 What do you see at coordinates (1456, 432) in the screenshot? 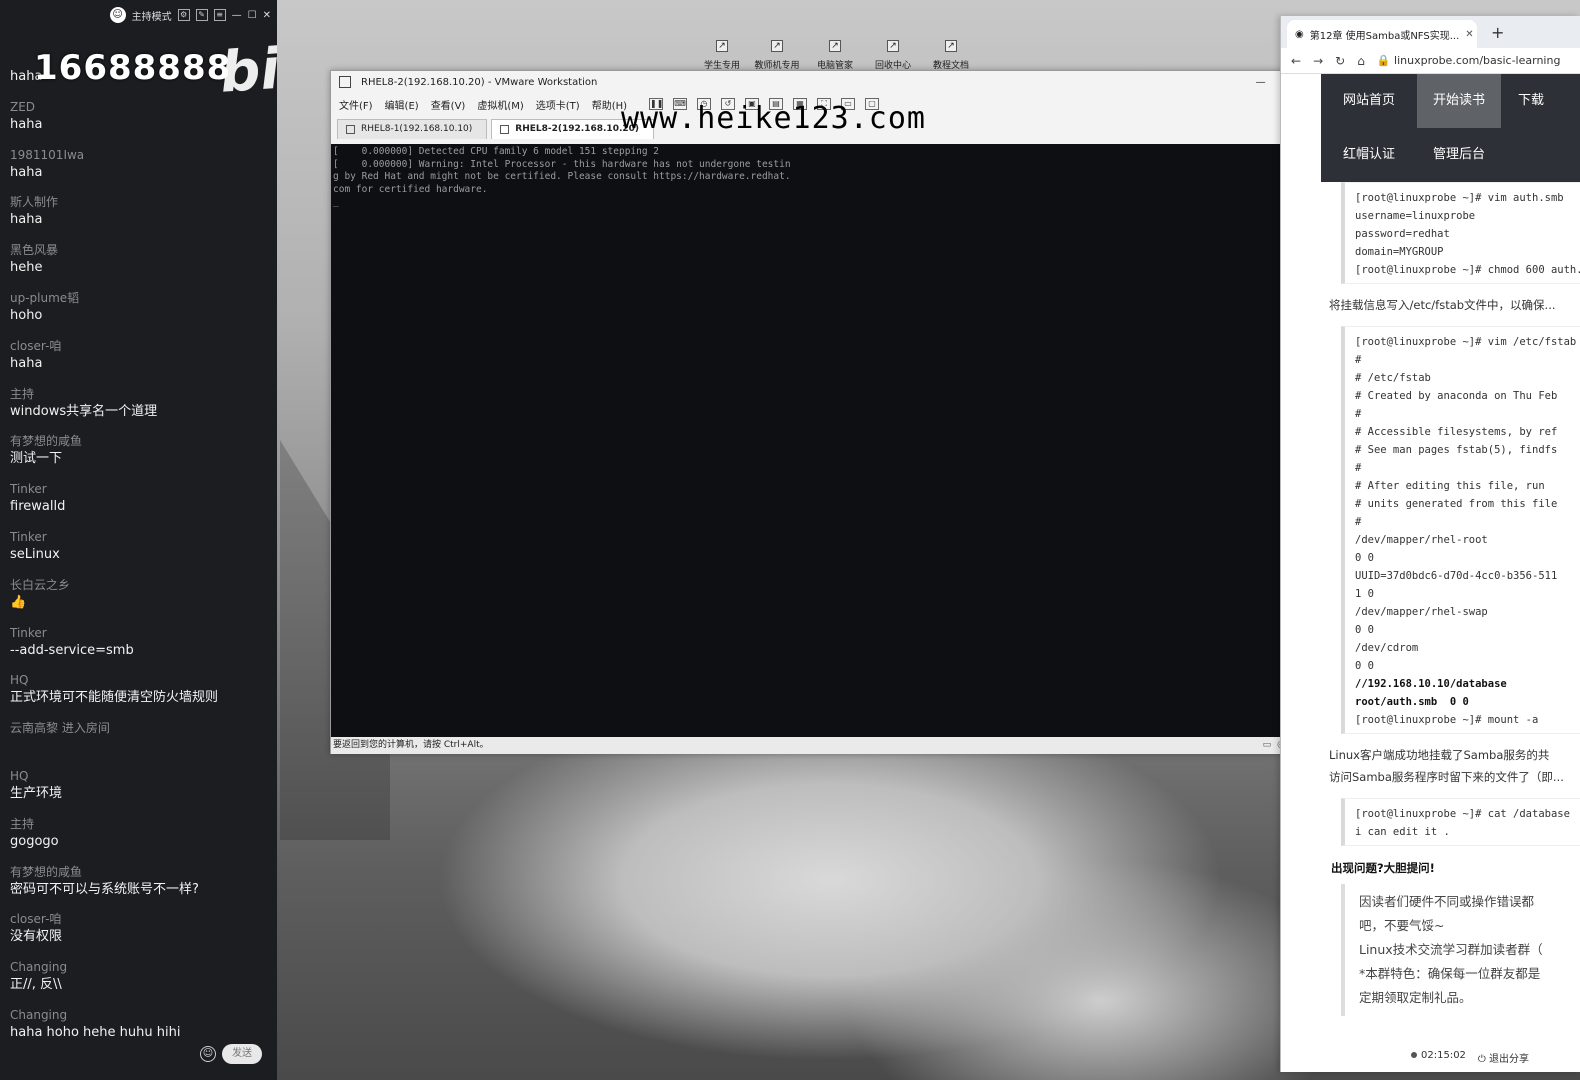
I see `code-line: # Accessible filesystems, by ref` at bounding box center [1456, 432].